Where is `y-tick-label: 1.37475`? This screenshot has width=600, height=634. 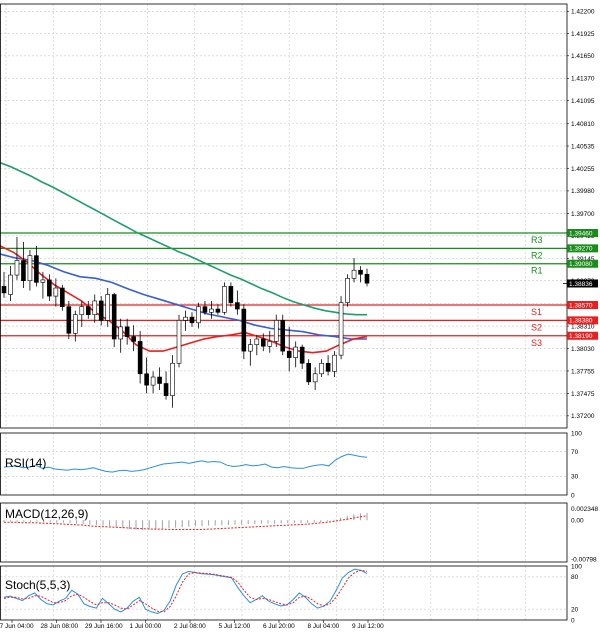
y-tick-label: 1.37475 is located at coordinates (583, 394).